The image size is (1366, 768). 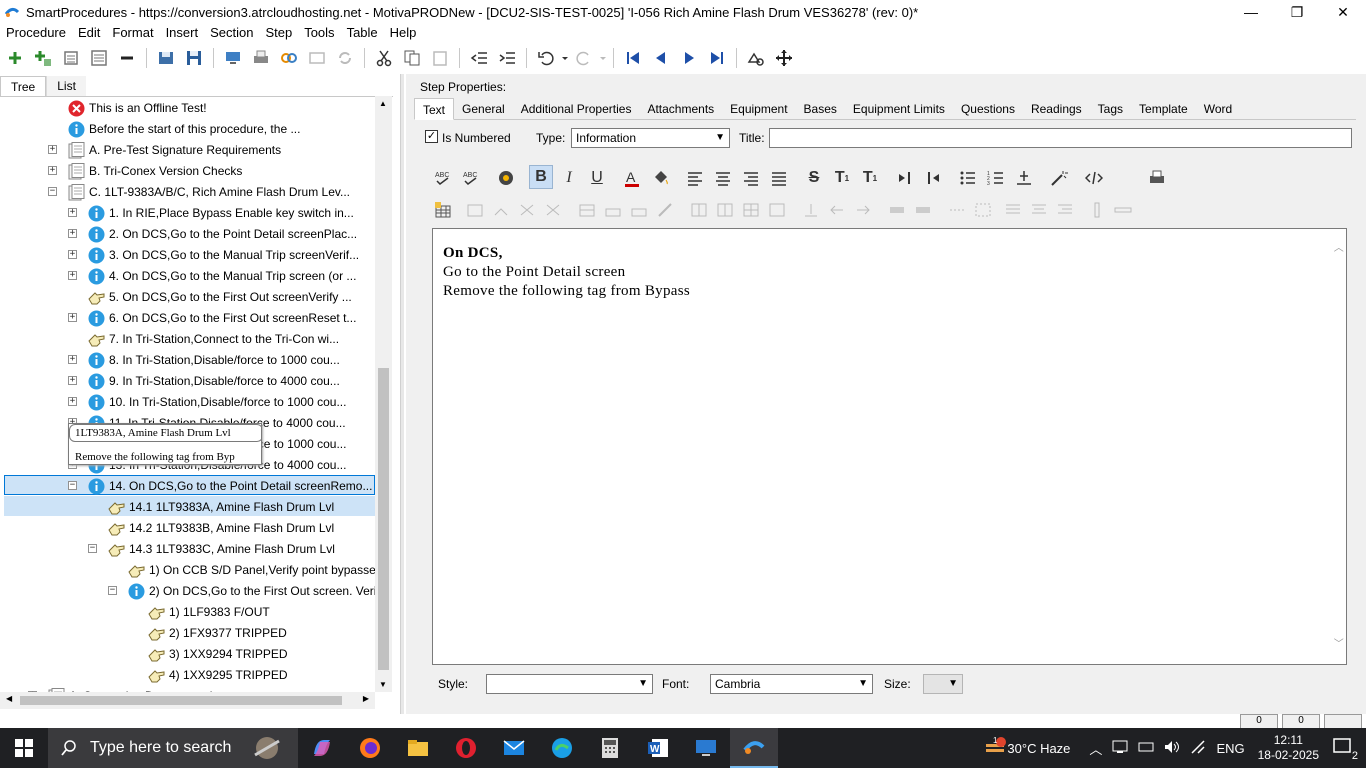 I want to click on bullet-list-icon, so click(x=968, y=178).